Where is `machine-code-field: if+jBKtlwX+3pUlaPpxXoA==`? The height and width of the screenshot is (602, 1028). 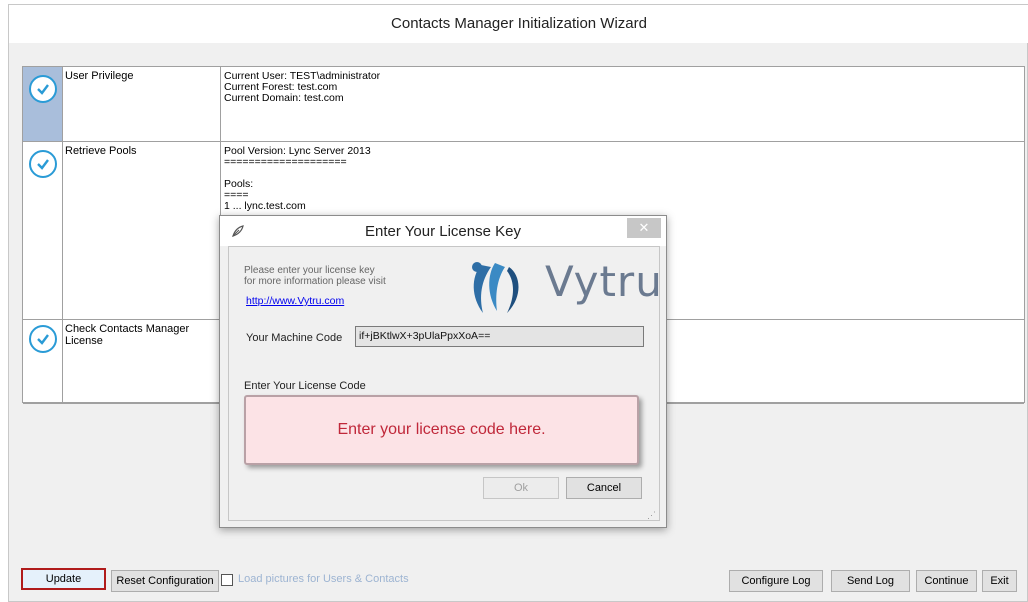 machine-code-field: if+jBKtlwX+3pUlaPpxXoA== is located at coordinates (499, 336).